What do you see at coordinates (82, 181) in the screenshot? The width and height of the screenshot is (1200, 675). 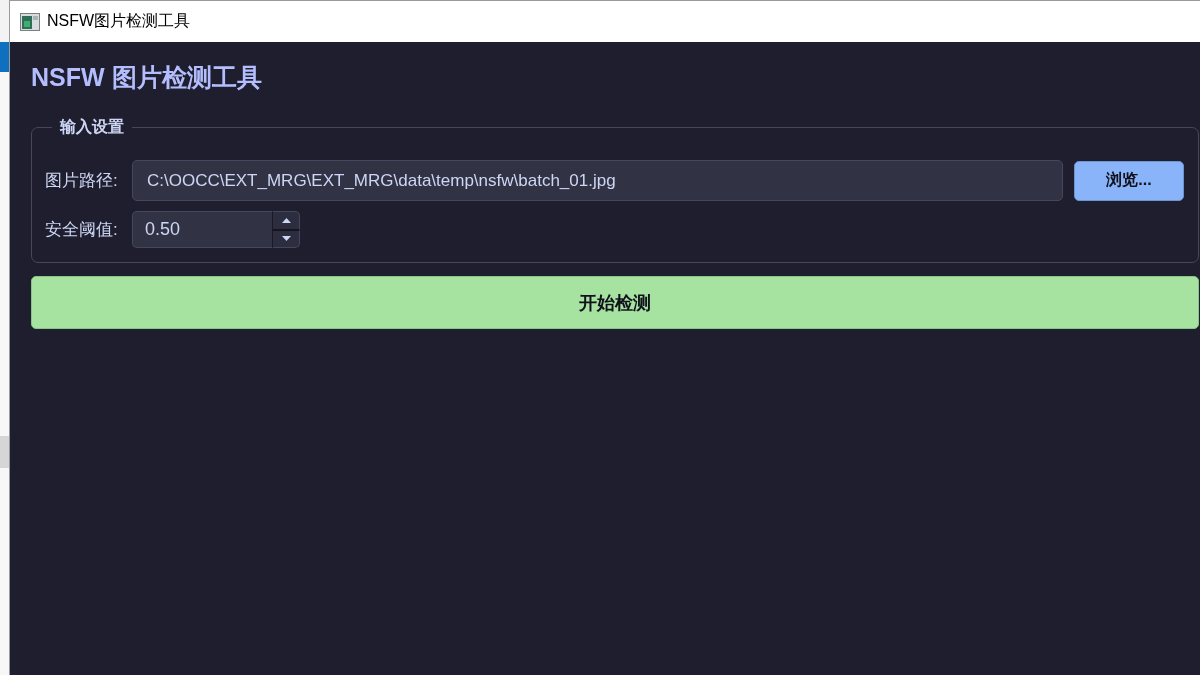 I see `path-label: 图片路径:` at bounding box center [82, 181].